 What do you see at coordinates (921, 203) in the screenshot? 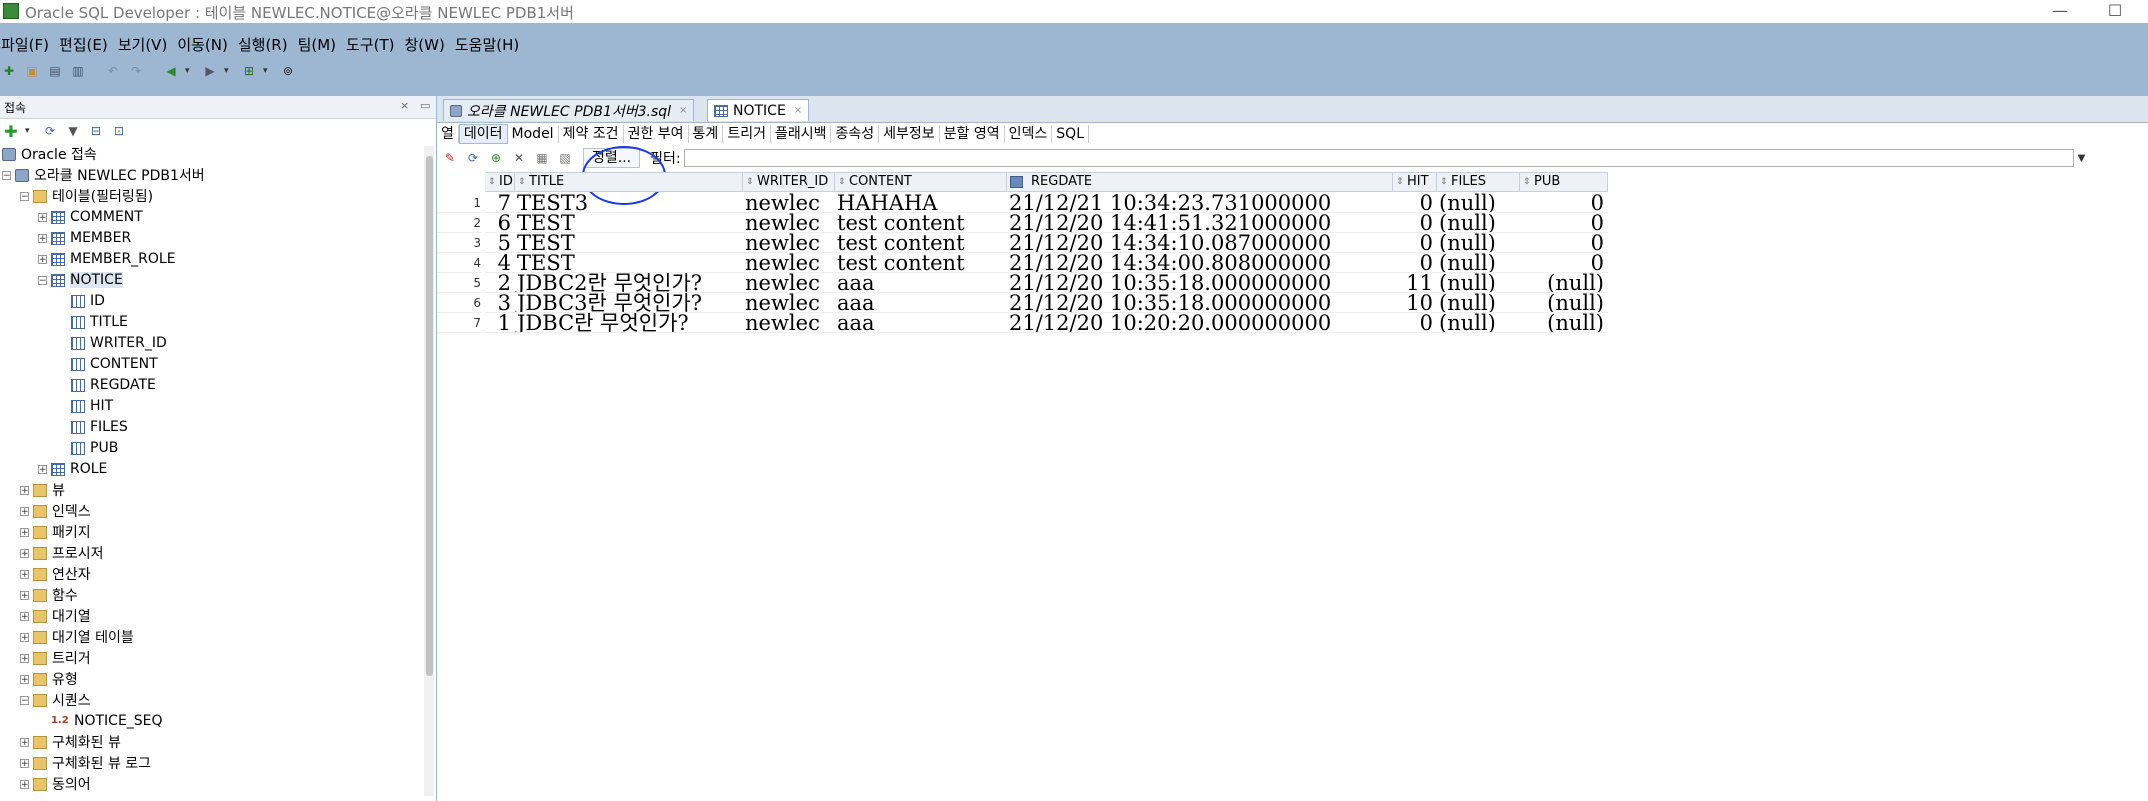
I see `table-cell: HAHAHA` at bounding box center [921, 203].